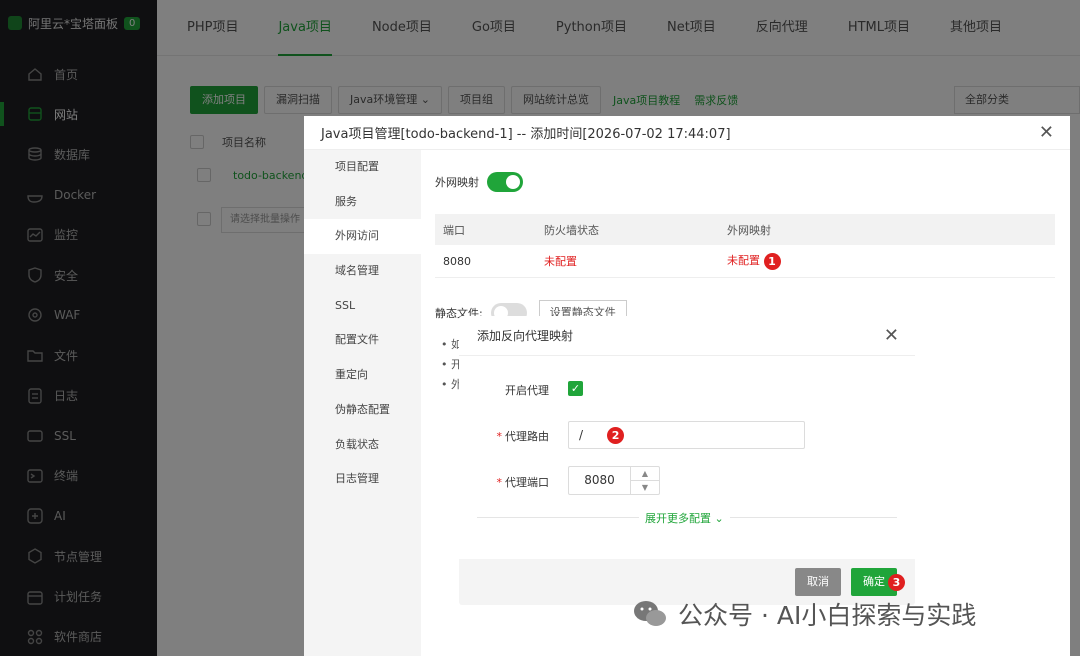  Describe the element at coordinates (362, 271) in the screenshot. I see `dialog-menu-item: 域名管理` at that location.